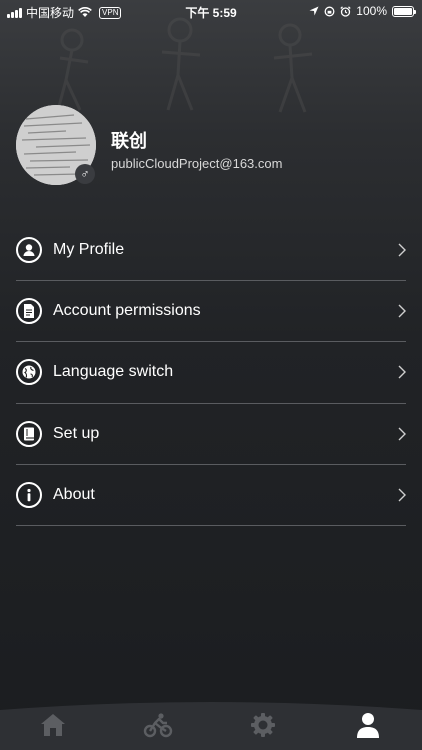  What do you see at coordinates (74, 494) in the screenshot?
I see `menu-item-label: About` at bounding box center [74, 494].